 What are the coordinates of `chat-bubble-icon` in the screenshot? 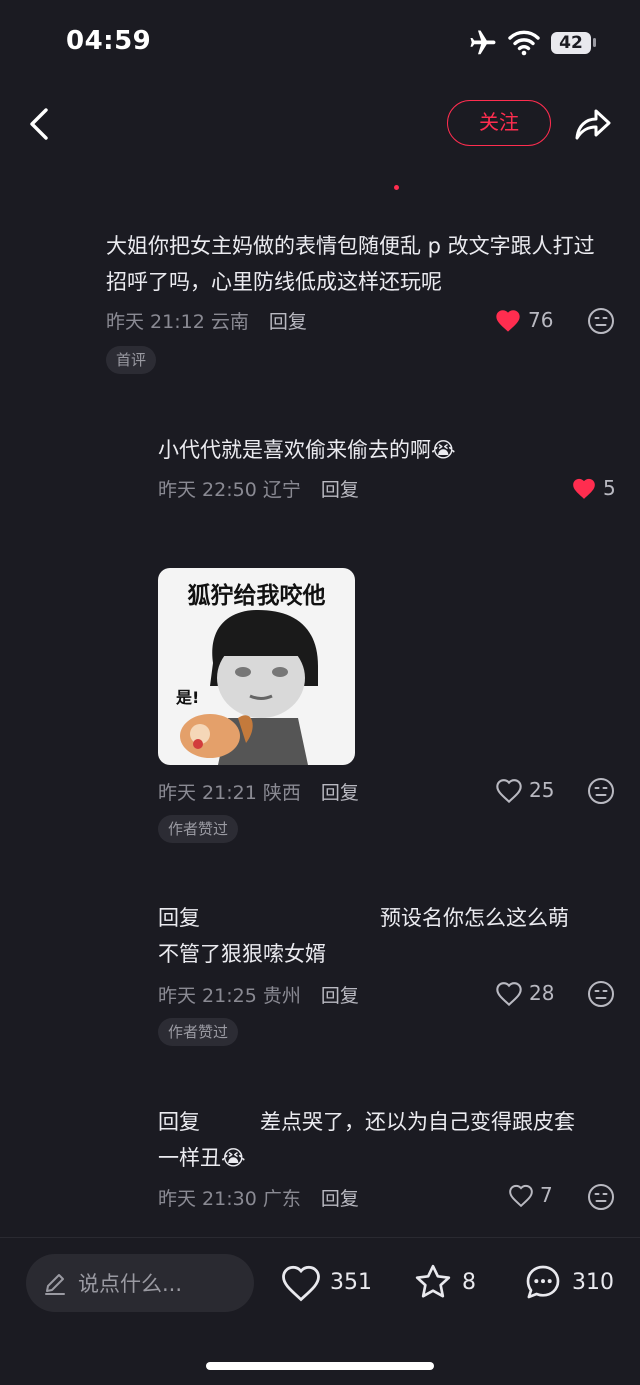 It's located at (543, 1282).